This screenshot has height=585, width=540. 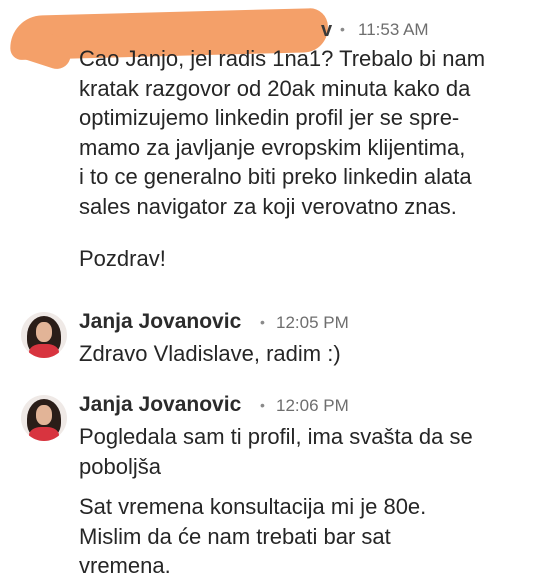 I want to click on message-timestamp: 12:06 PM, so click(x=312, y=405).